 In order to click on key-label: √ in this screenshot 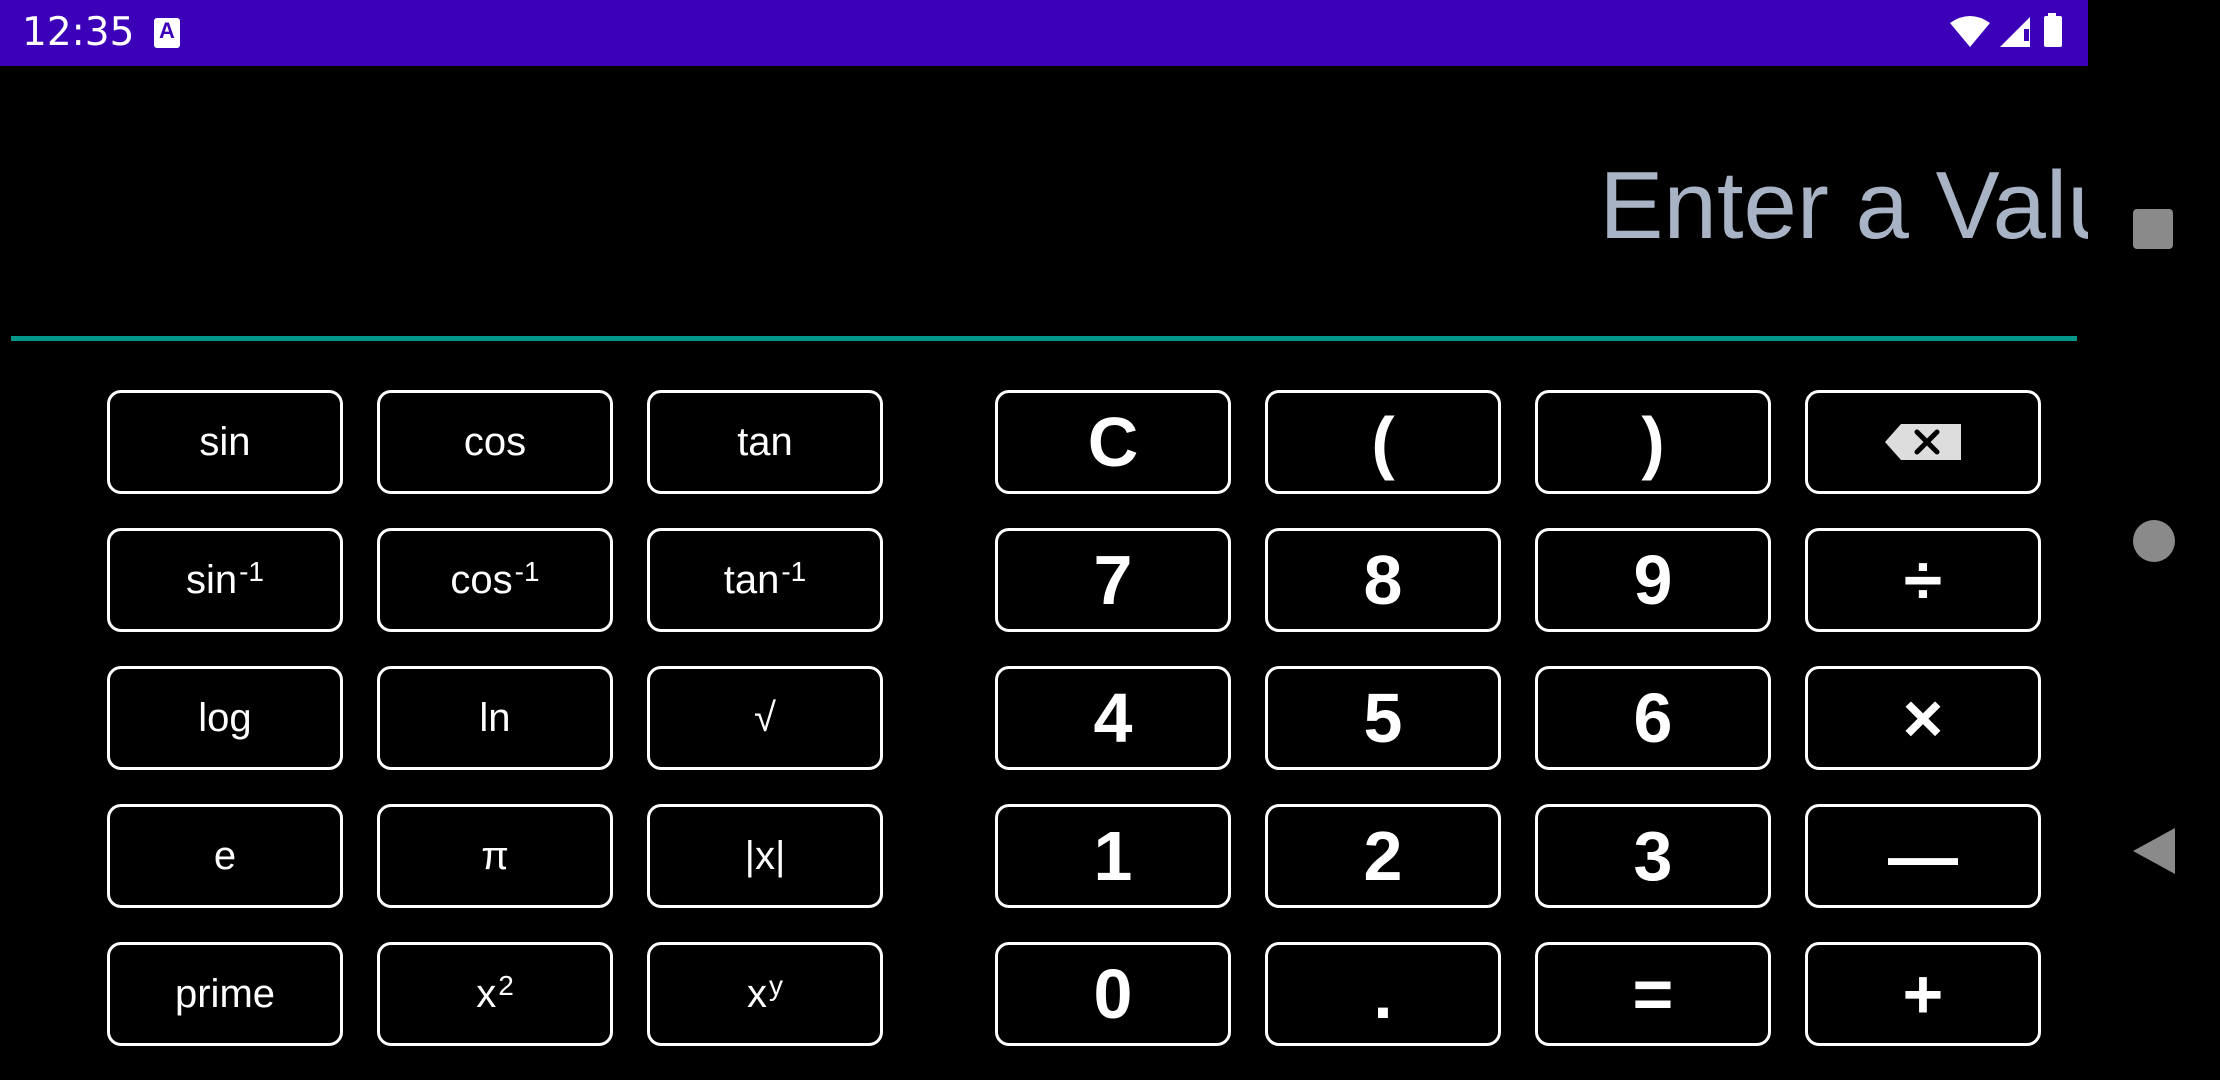, I will do `click(765, 717)`.